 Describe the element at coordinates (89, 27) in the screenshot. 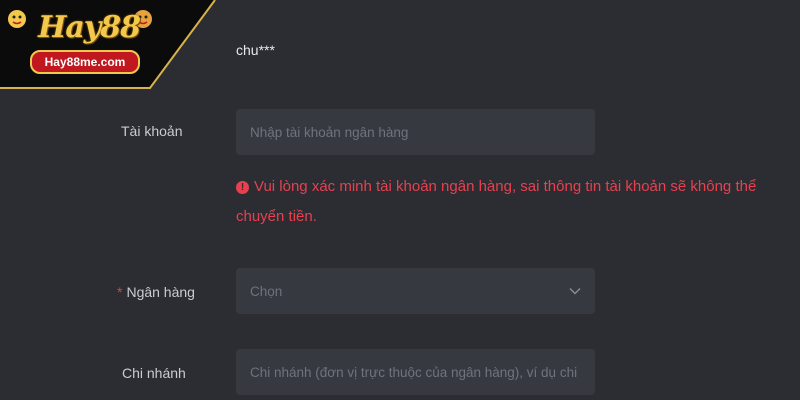

I see `logo-title: Hay88` at that location.